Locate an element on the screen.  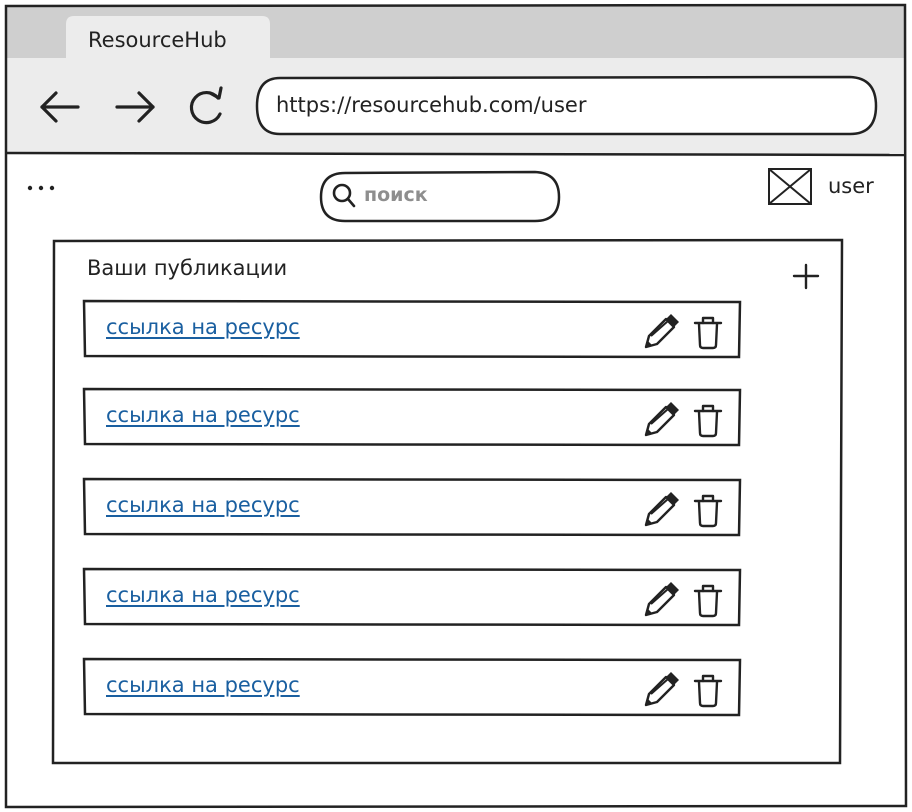
search-field-outline is located at coordinates (440, 196).